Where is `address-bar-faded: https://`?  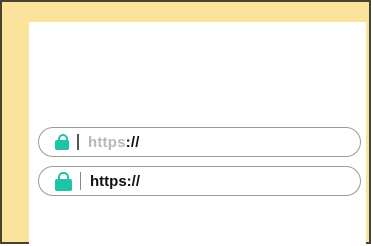 address-bar-faded: https:// is located at coordinates (199, 142).